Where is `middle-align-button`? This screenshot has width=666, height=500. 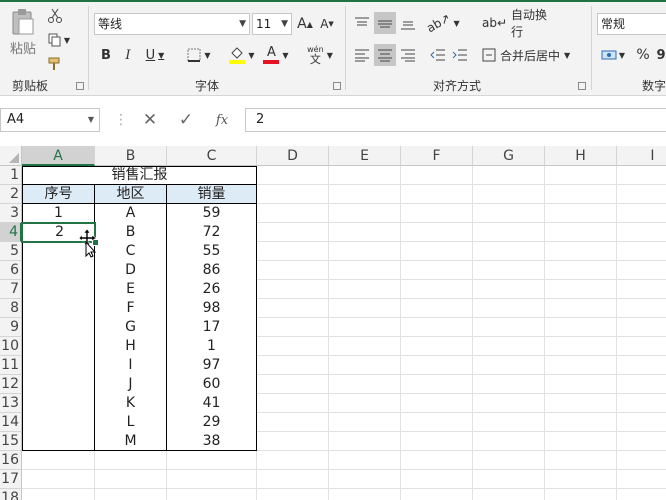
middle-align-button is located at coordinates (385, 23).